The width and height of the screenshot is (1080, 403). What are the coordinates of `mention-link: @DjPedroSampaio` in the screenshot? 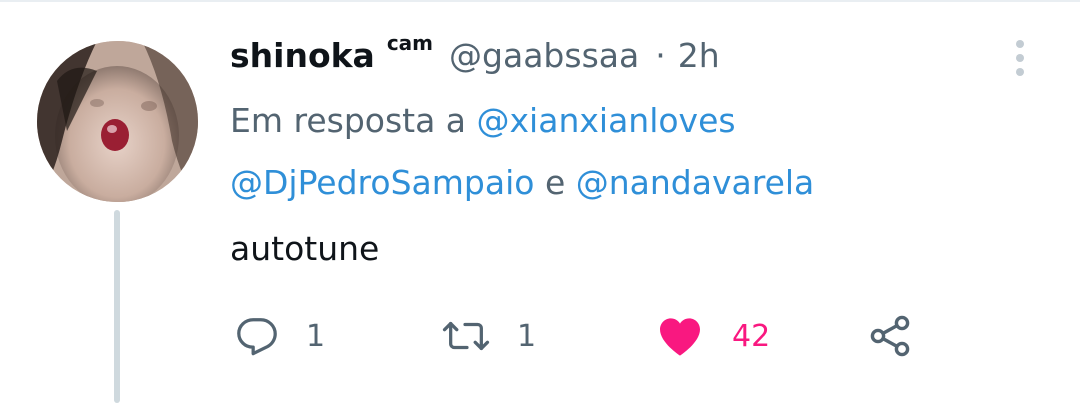 It's located at (382, 182).